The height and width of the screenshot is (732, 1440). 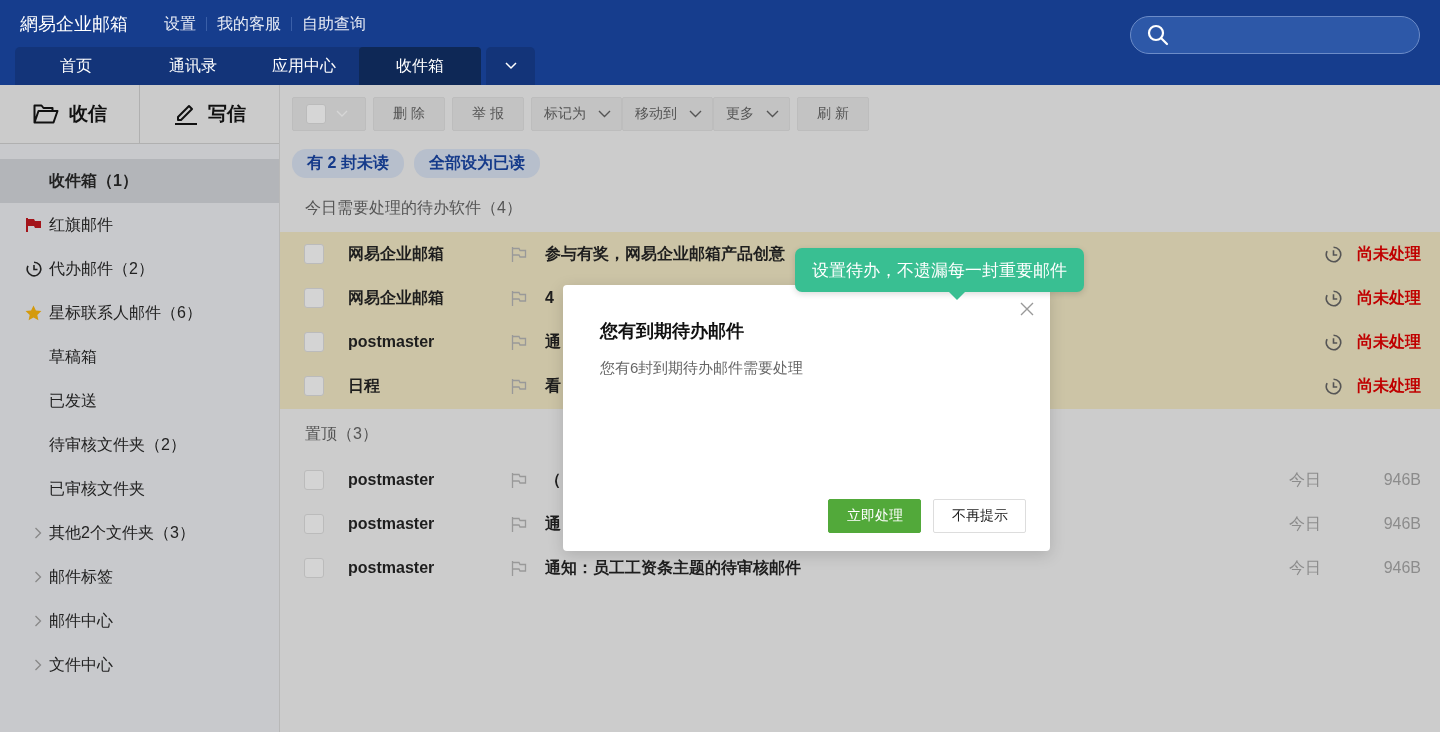 What do you see at coordinates (74, 24) in the screenshot?
I see `brand-name: 網易企业邮箱` at bounding box center [74, 24].